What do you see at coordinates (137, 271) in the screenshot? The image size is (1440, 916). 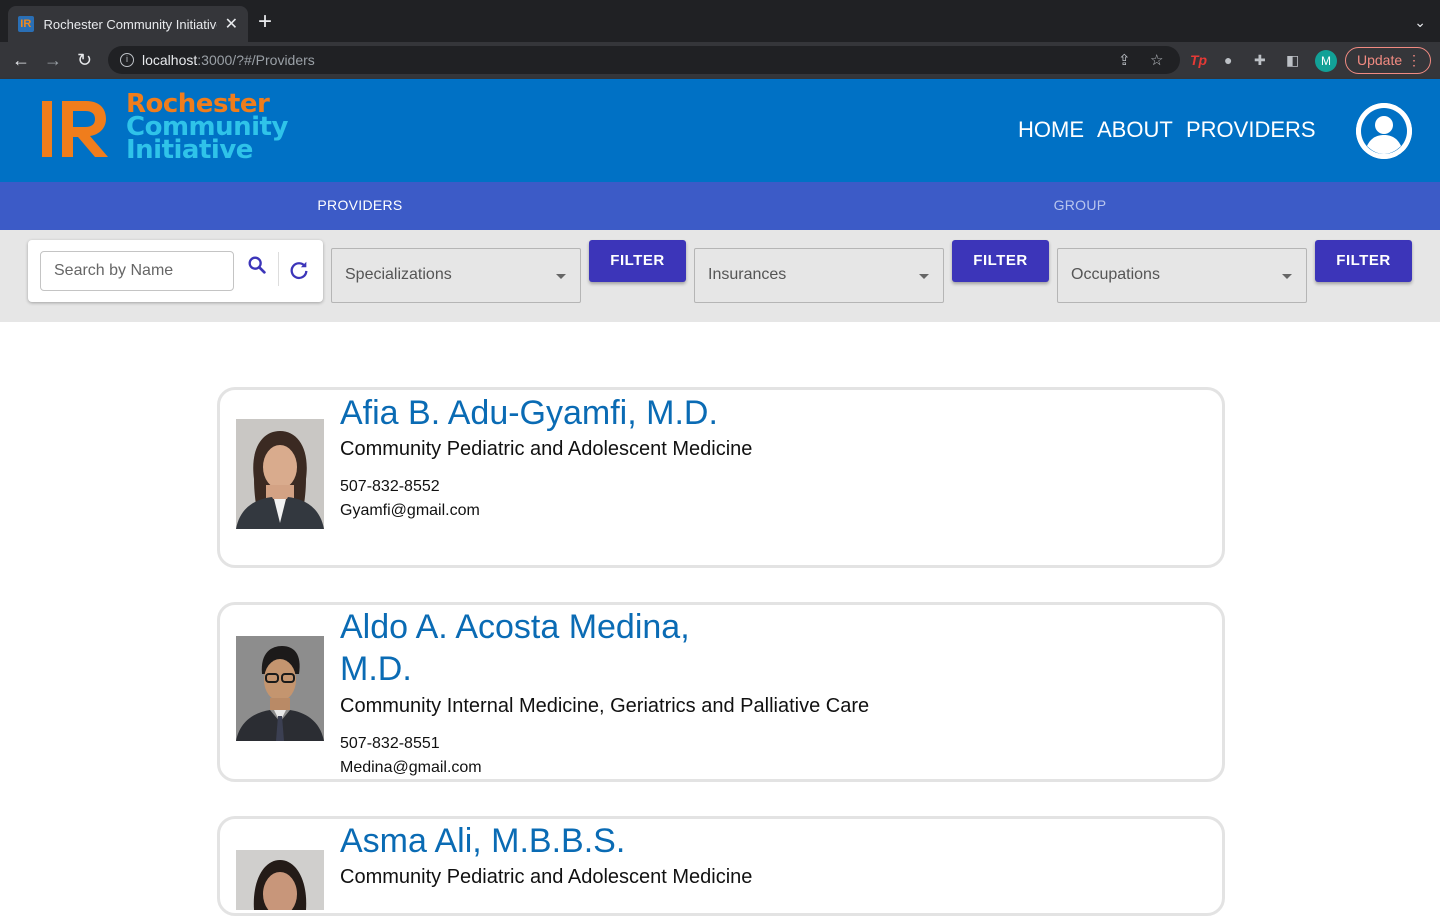 I see `search-input` at bounding box center [137, 271].